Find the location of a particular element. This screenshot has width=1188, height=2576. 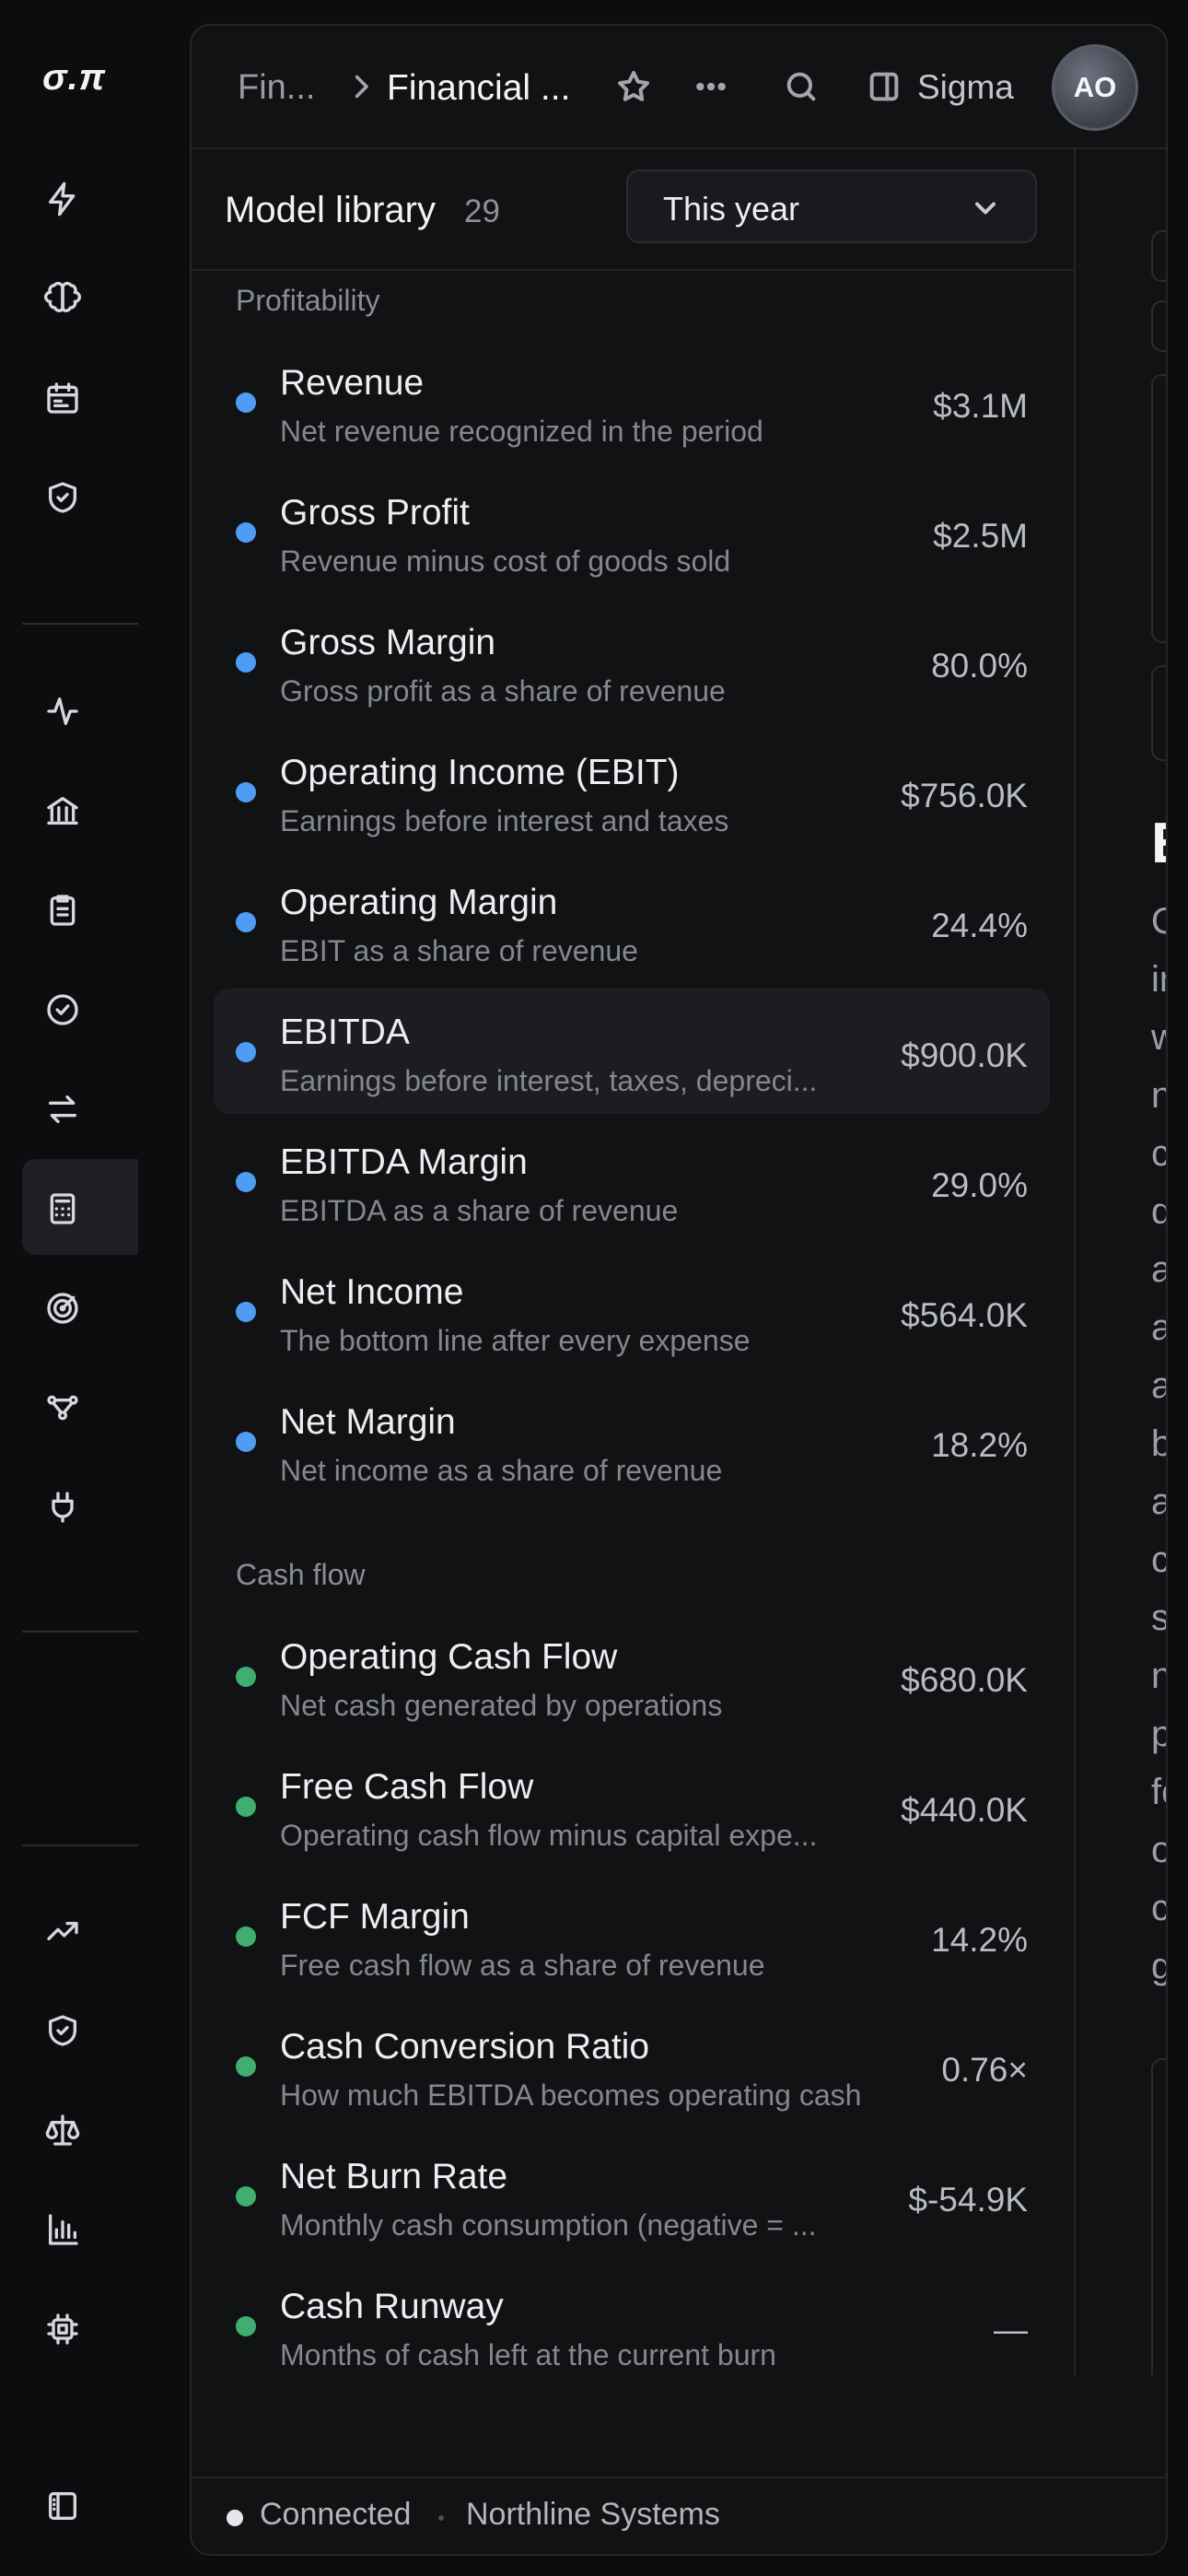

star-icon is located at coordinates (633, 86).